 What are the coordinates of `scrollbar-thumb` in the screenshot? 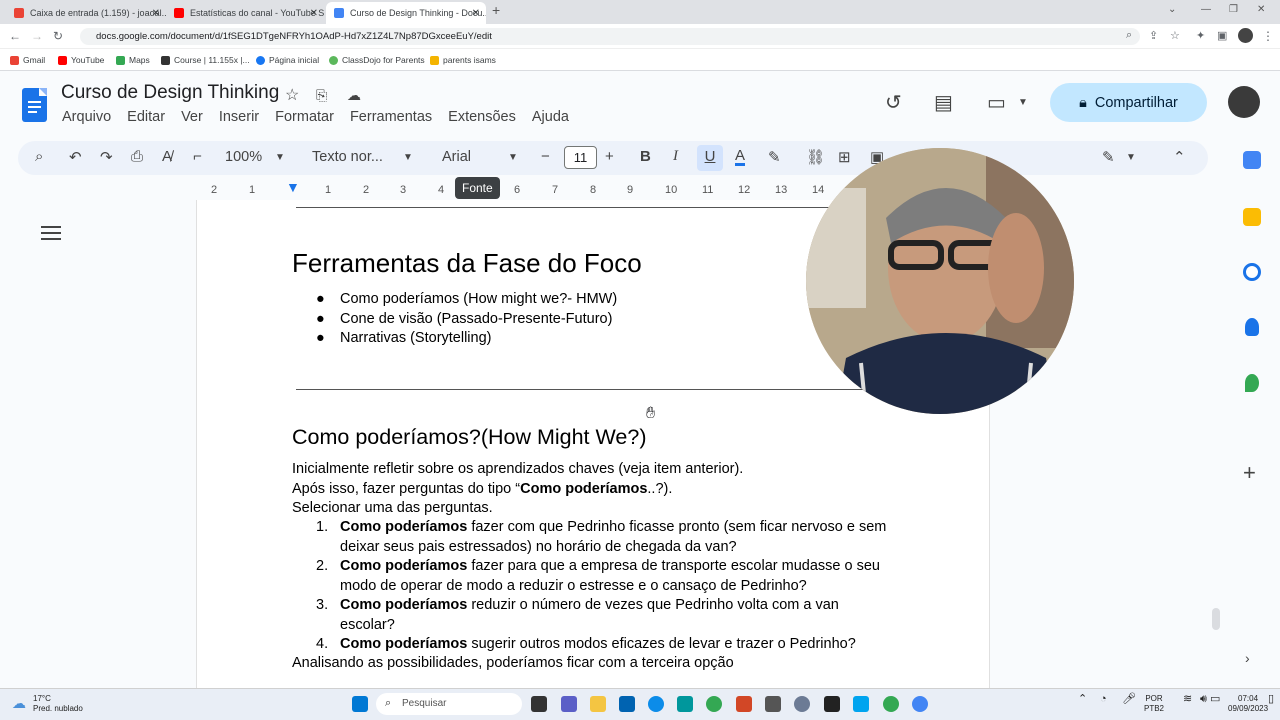 It's located at (1216, 619).